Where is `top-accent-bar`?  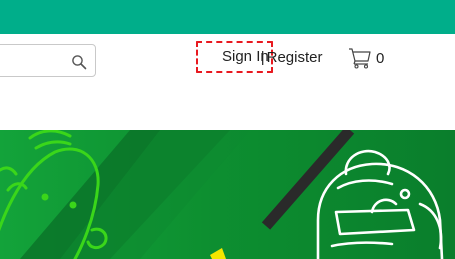
top-accent-bar is located at coordinates (227, 17).